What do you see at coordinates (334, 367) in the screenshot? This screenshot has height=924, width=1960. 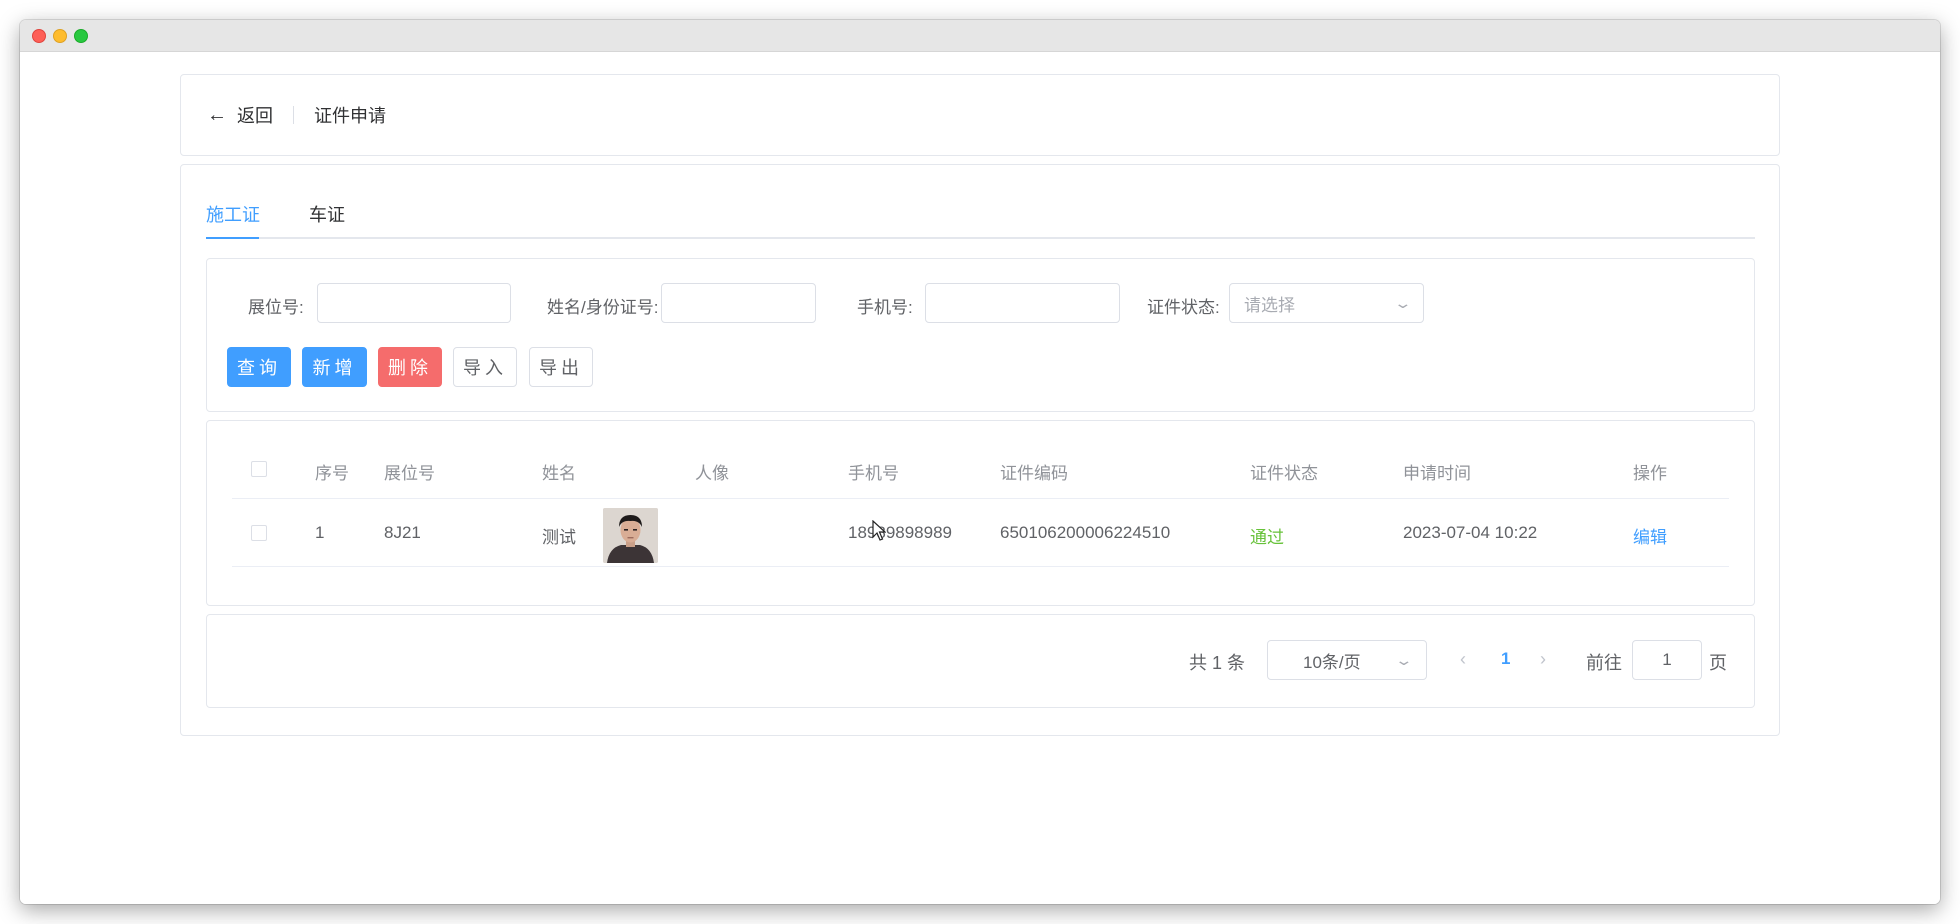 I see `add-button: 新增` at bounding box center [334, 367].